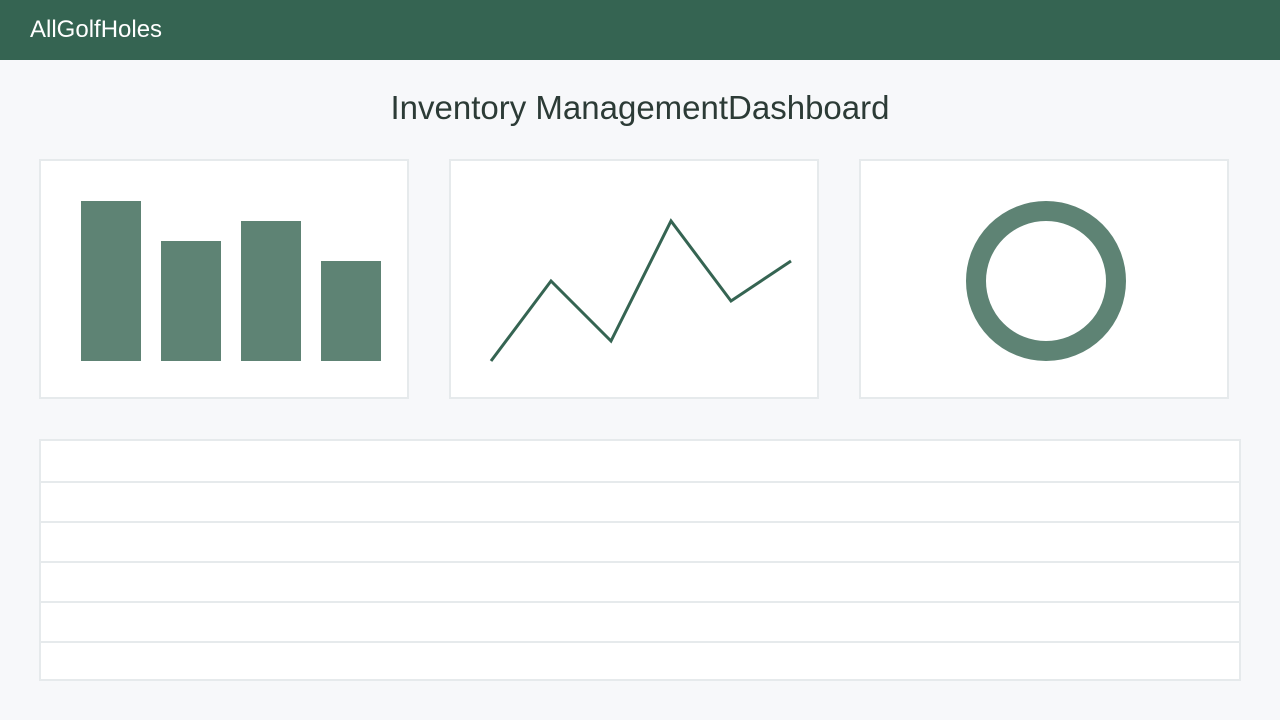 The height and width of the screenshot is (720, 1280). Describe the element at coordinates (640, 107) in the screenshot. I see `page-title: Inventory ManagementDashboard` at that location.